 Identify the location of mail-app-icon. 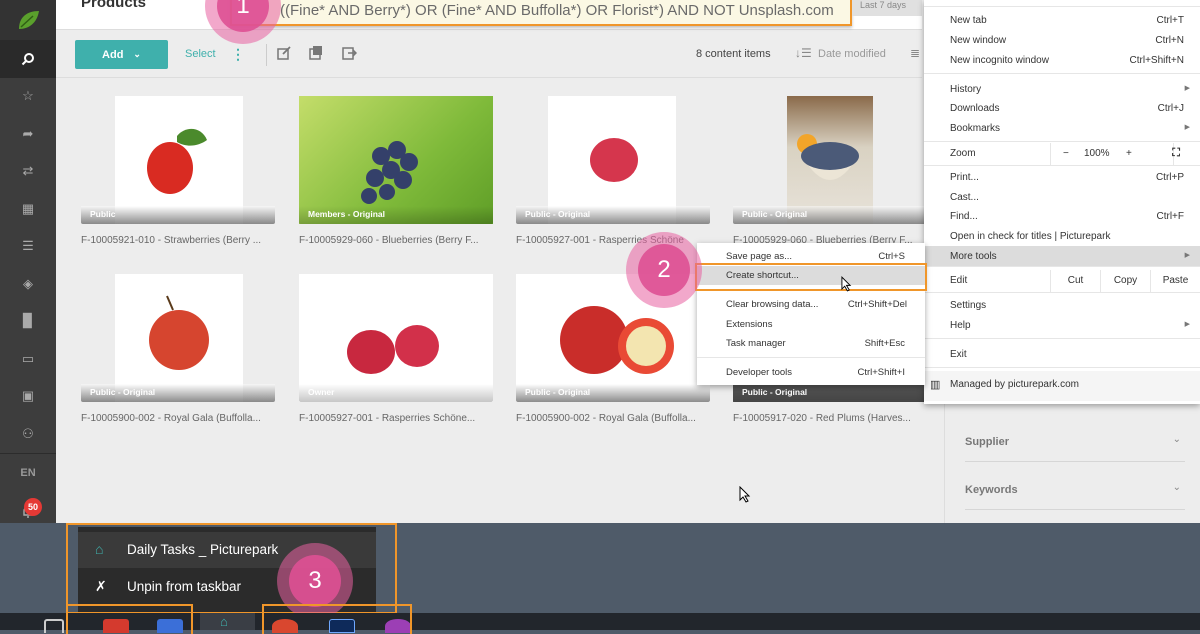
(116, 626).